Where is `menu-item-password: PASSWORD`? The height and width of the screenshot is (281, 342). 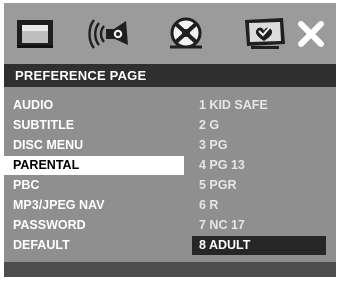
menu-item-password: PASSWORD is located at coordinates (94, 225).